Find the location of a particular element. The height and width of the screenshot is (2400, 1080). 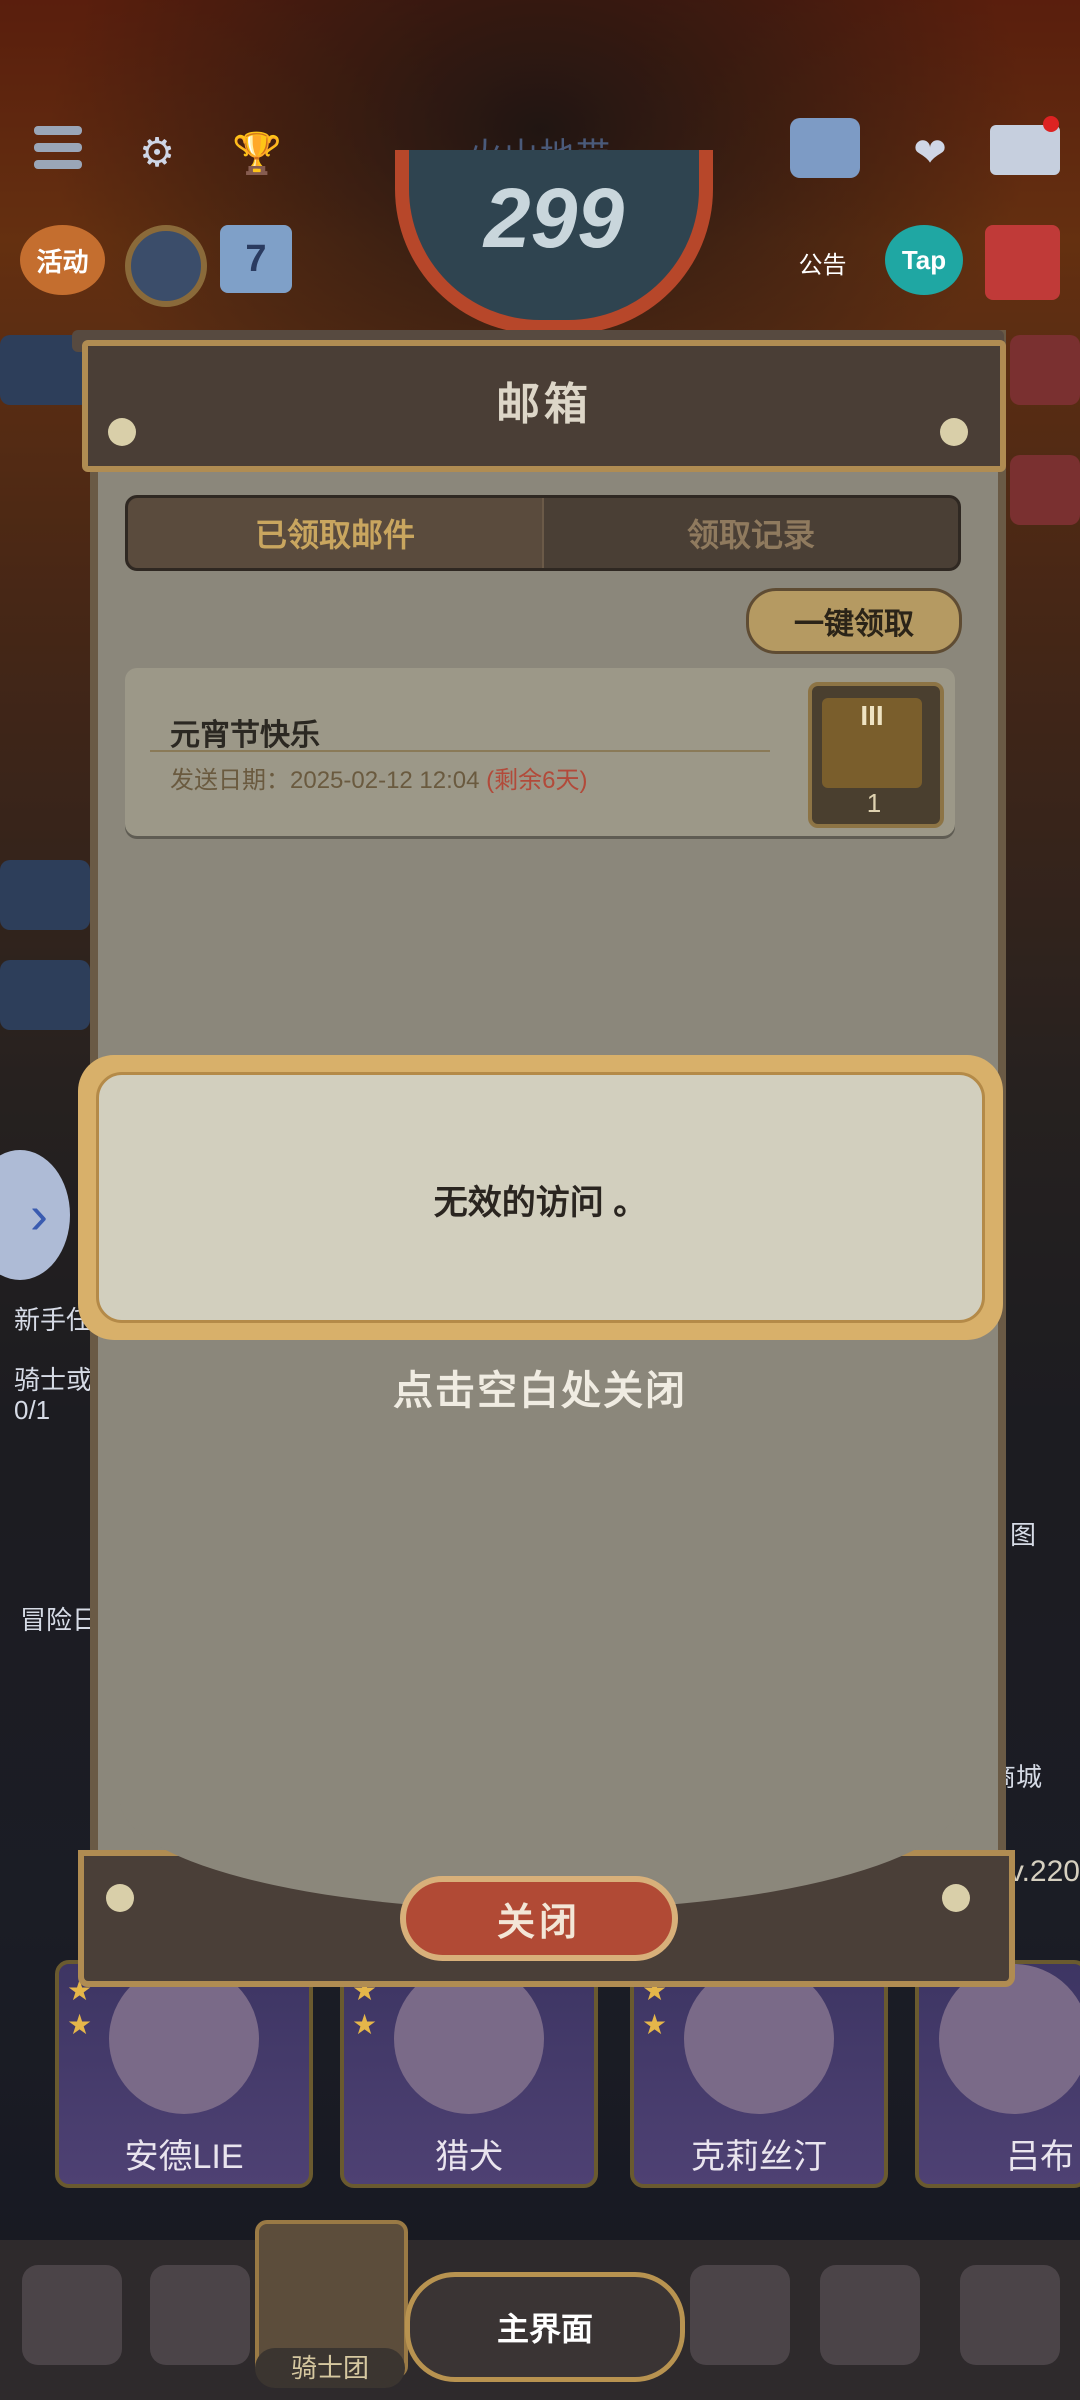

nav-shop-icon is located at coordinates (1010, 2315).